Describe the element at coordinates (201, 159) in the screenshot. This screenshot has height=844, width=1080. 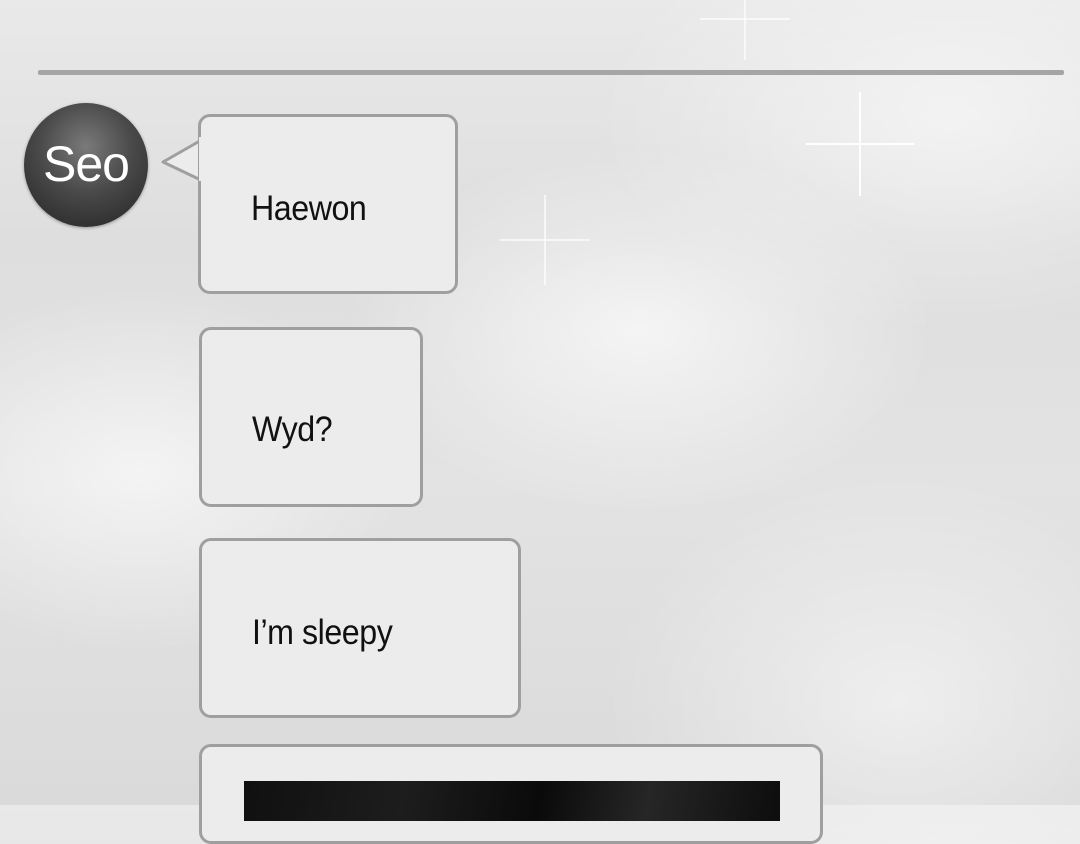
I see `bubble-tail-join` at that location.